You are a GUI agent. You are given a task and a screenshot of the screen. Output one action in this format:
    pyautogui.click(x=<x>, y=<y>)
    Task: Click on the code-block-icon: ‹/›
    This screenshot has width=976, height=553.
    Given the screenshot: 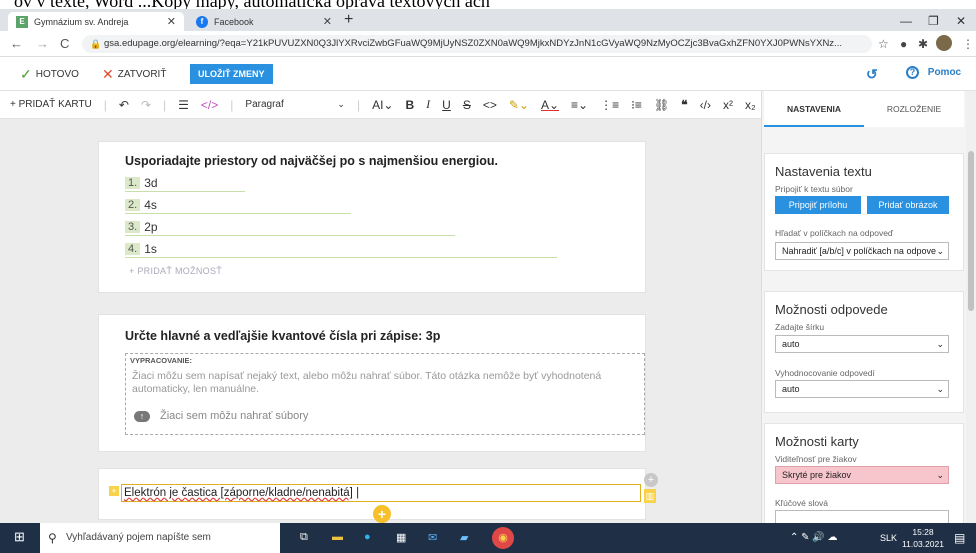 What is the action you would take?
    pyautogui.click(x=705, y=105)
    